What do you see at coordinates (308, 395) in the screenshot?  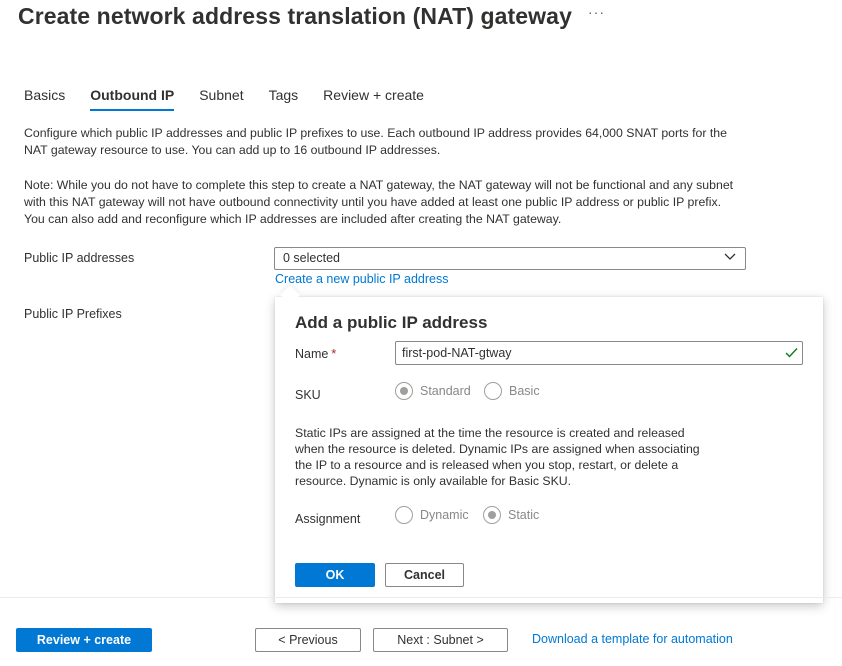 I see `sku-label: SKU` at bounding box center [308, 395].